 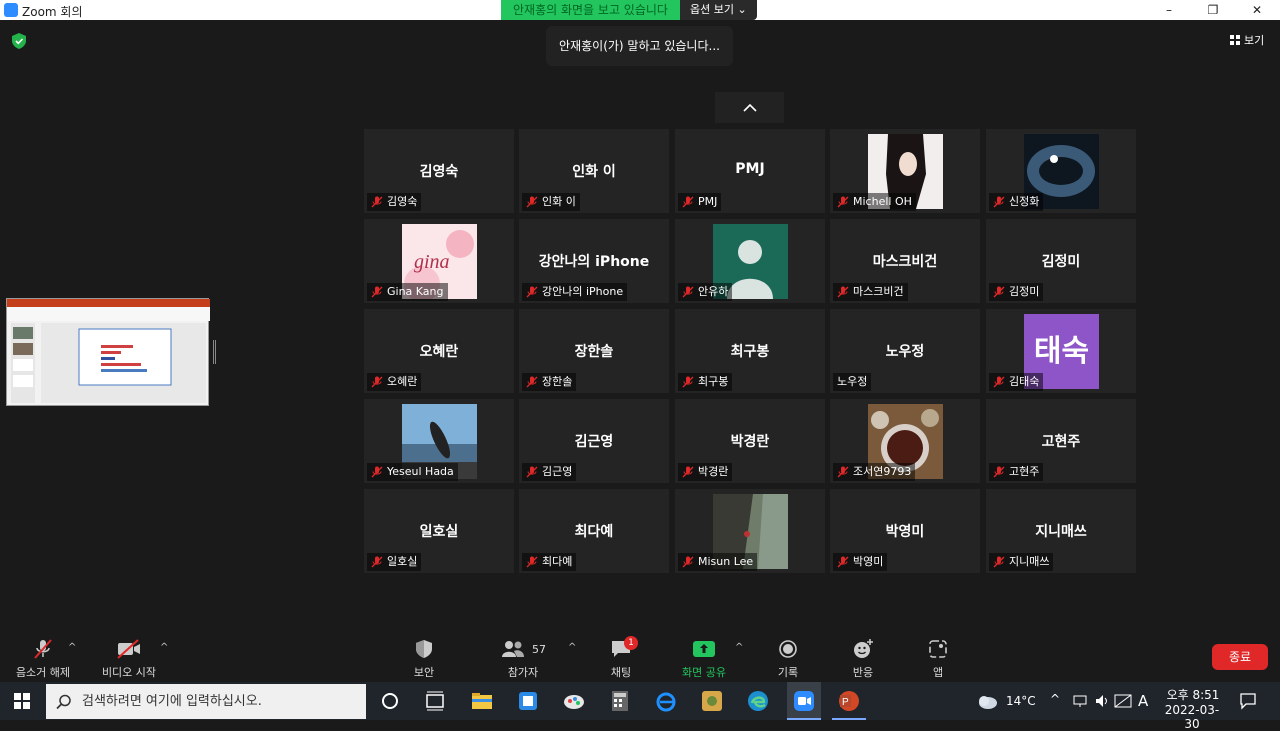 I want to click on security-button: 보안, so click(x=424, y=659).